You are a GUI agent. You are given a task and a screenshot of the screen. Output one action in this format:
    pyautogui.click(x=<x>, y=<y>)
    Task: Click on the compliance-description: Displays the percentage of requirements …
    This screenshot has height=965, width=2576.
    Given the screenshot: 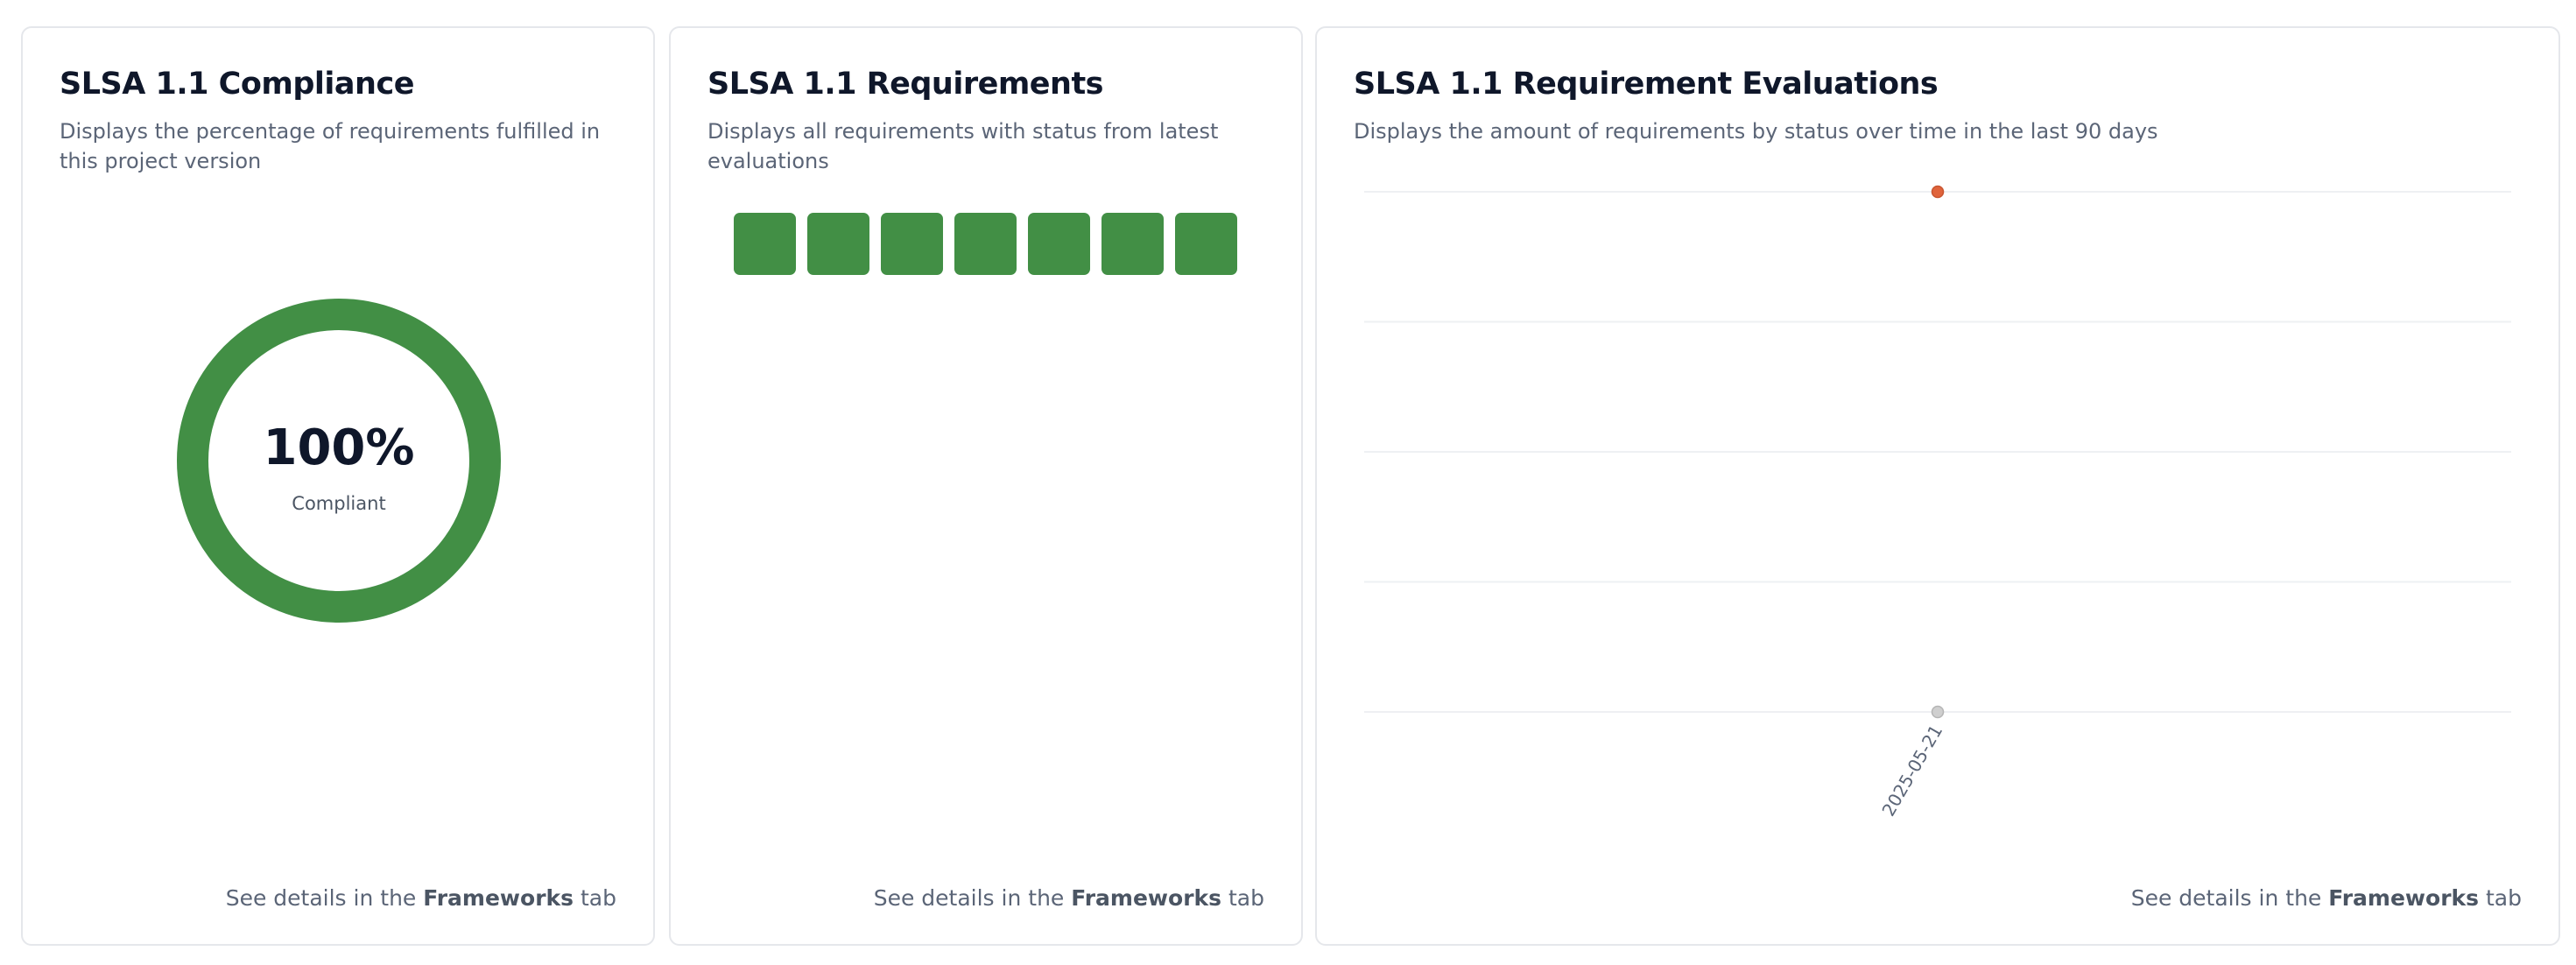 What is the action you would take?
    pyautogui.click(x=330, y=146)
    